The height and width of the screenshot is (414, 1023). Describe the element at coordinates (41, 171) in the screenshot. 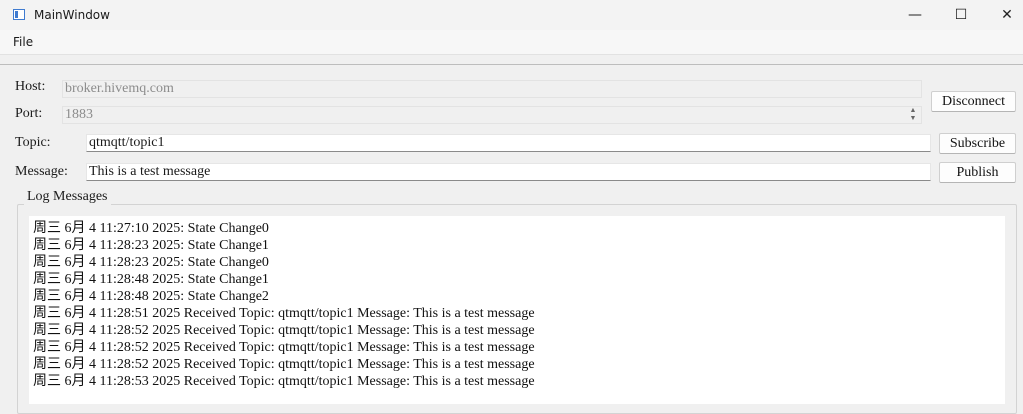

I see `message-label: Message:` at that location.